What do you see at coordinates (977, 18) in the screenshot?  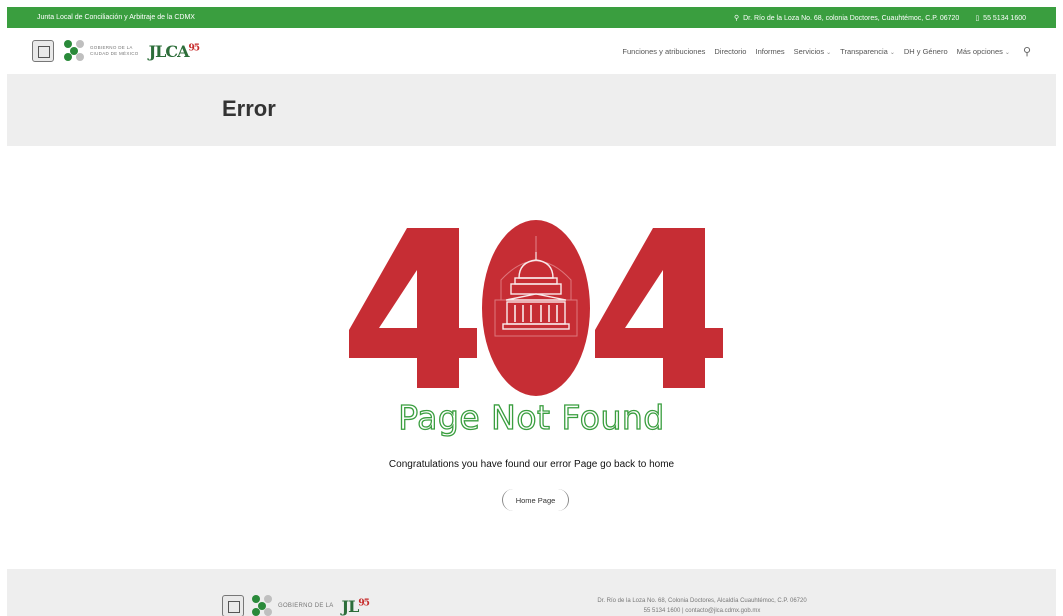 I see `phone-icon: ▯` at bounding box center [977, 18].